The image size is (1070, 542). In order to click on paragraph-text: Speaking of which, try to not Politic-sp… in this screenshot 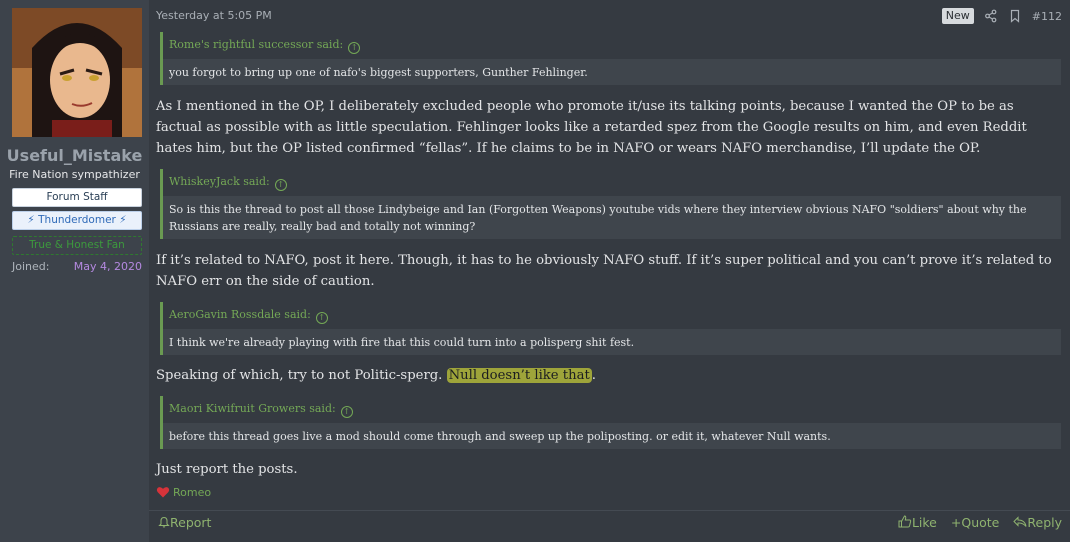, I will do `click(301, 375)`.